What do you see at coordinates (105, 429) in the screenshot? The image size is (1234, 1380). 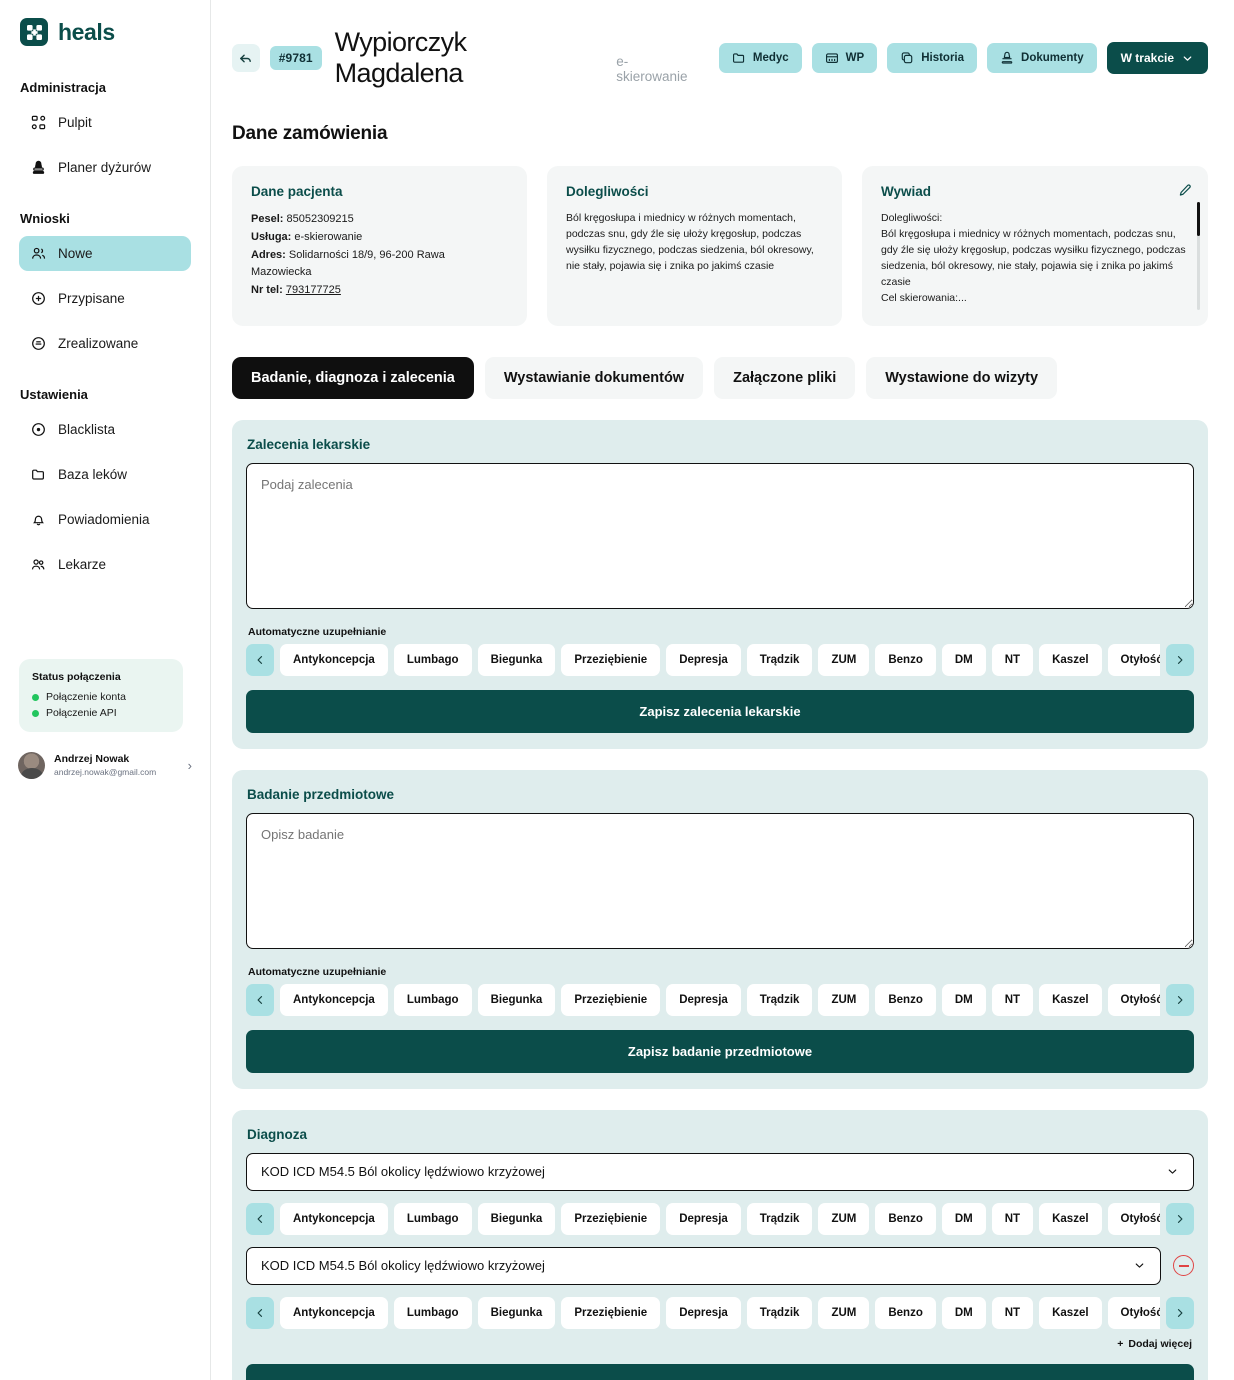 I see `sidebar-item-blacklista: Blacklista` at bounding box center [105, 429].